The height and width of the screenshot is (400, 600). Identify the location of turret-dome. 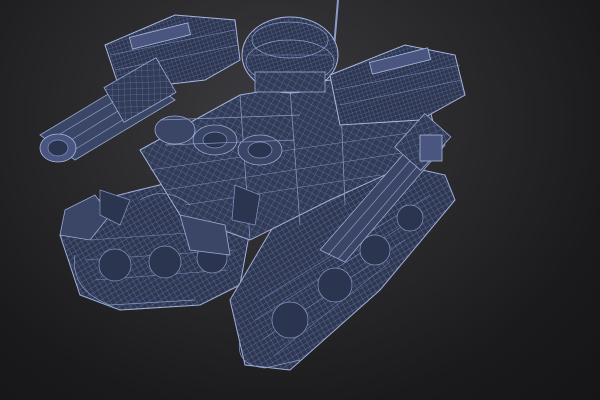
(290, 55).